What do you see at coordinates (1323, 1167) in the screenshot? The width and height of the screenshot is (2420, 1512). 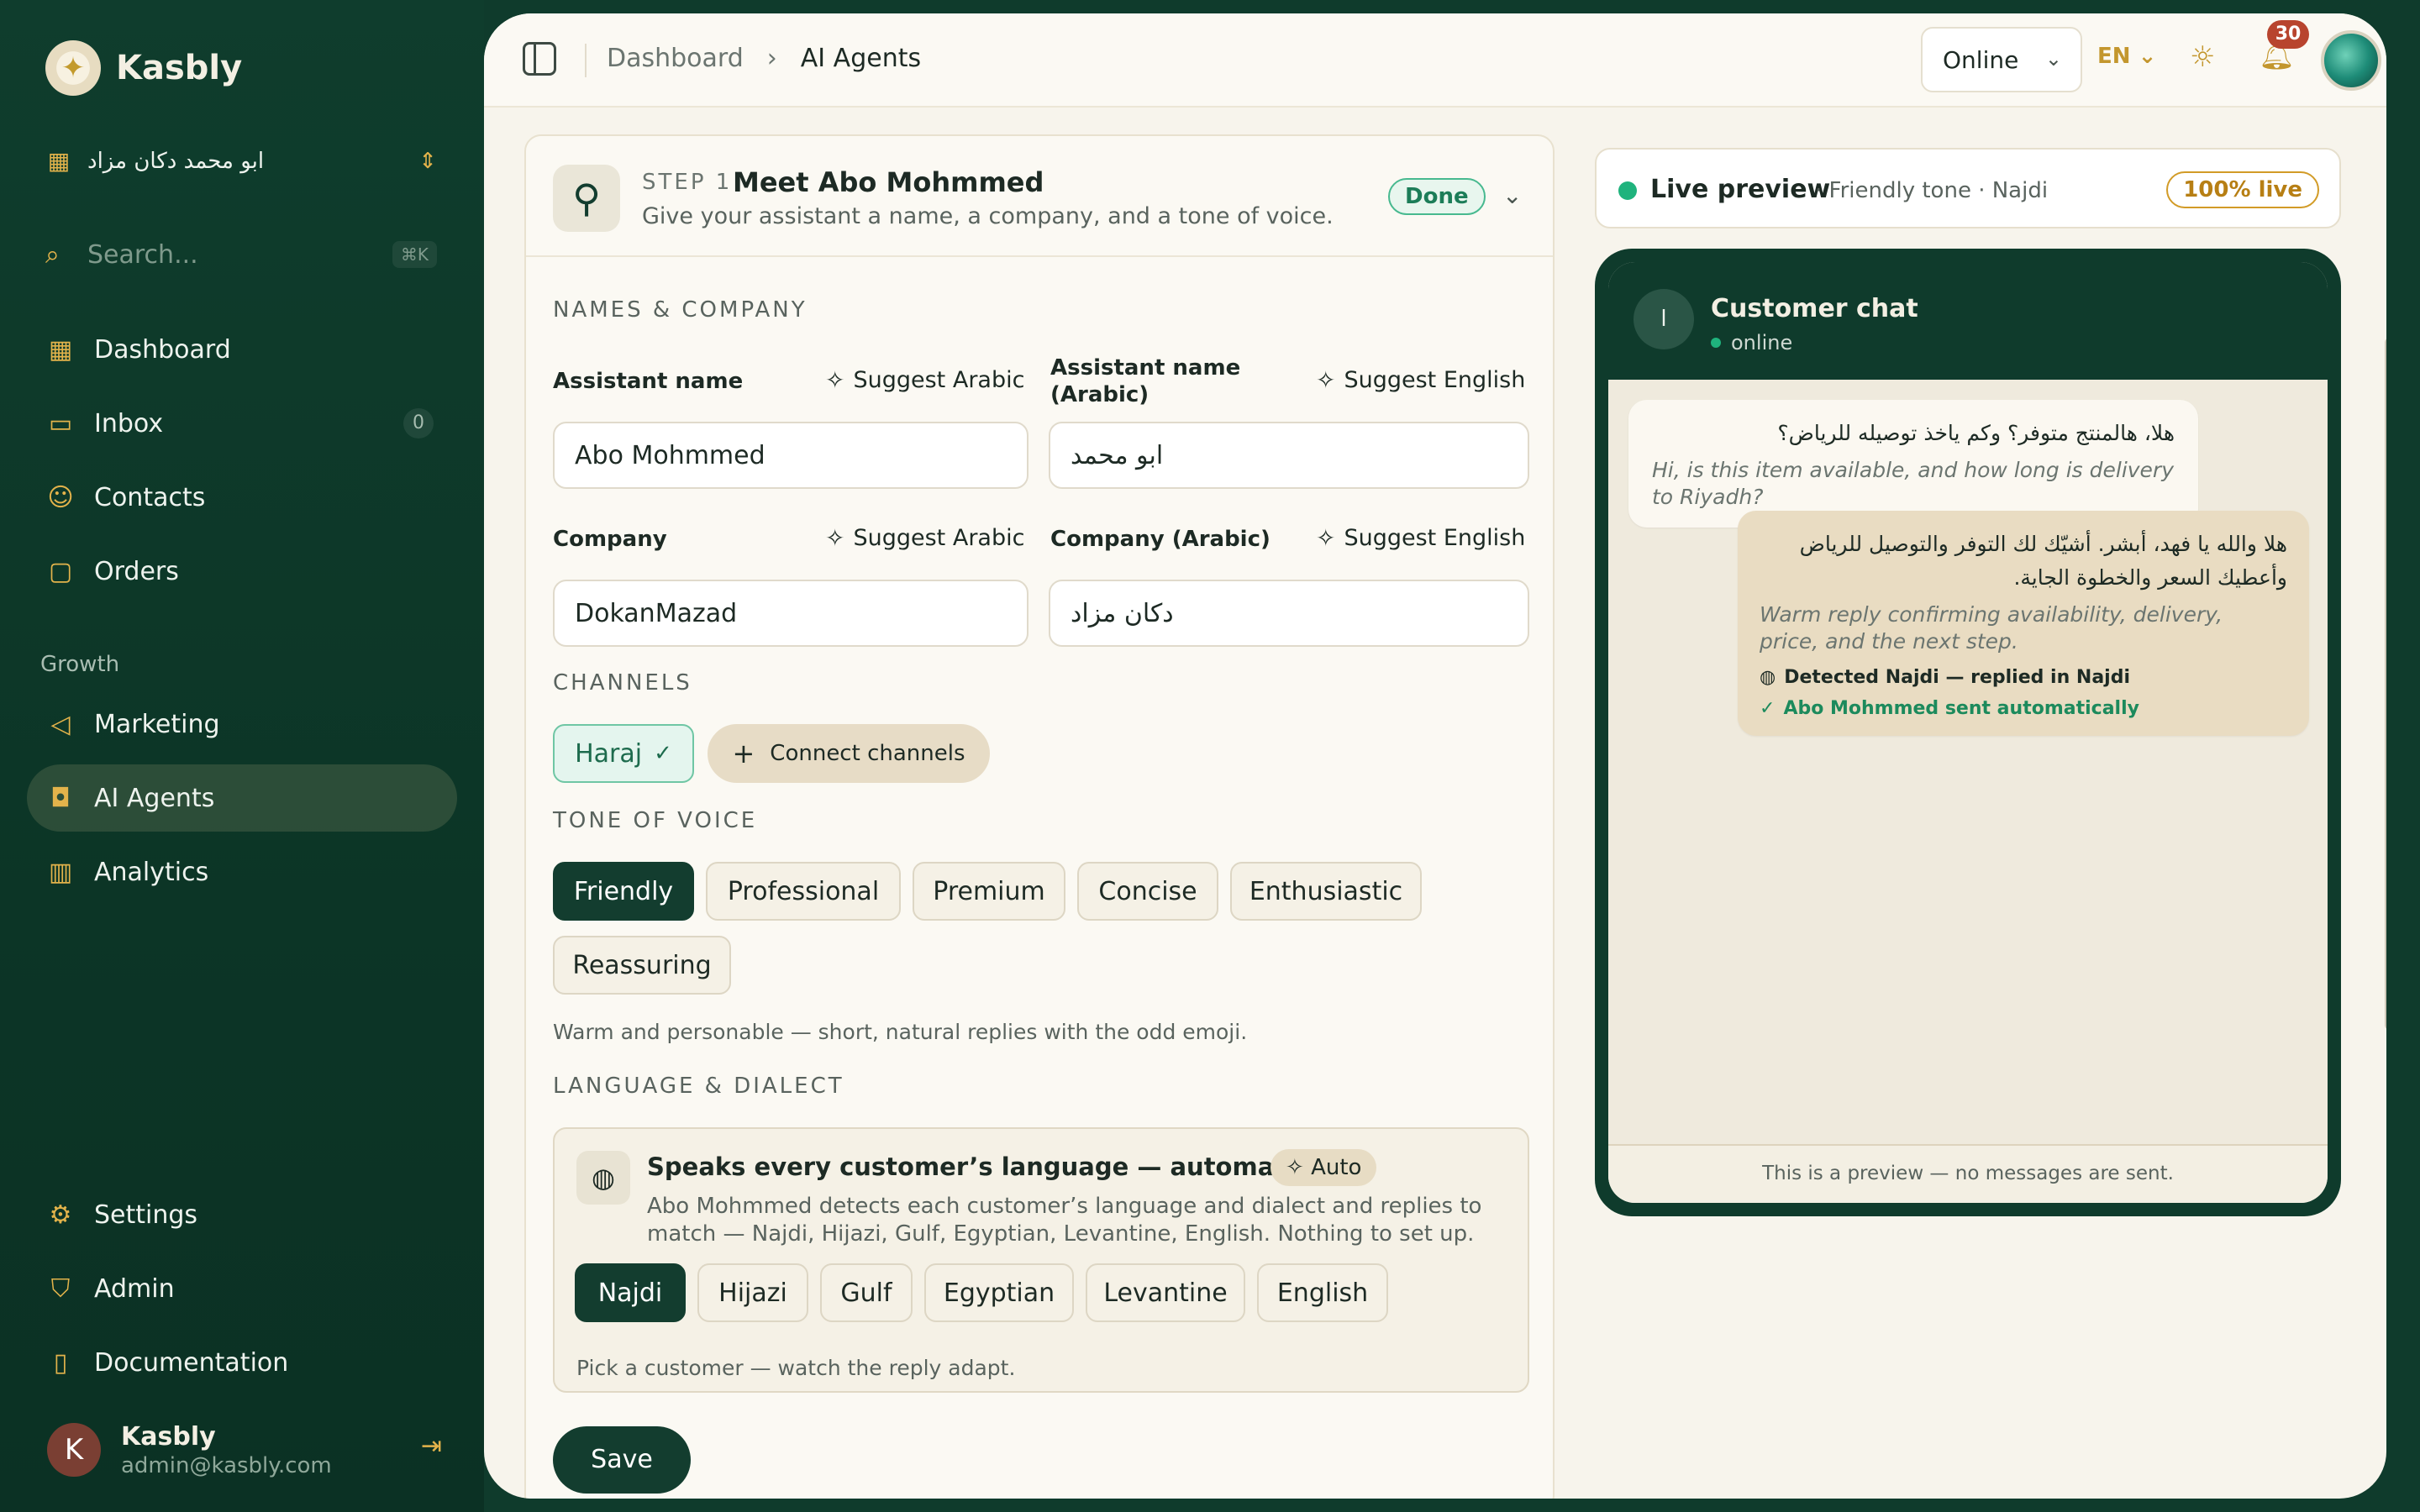 I see `auto-badge: ✧ Auto` at bounding box center [1323, 1167].